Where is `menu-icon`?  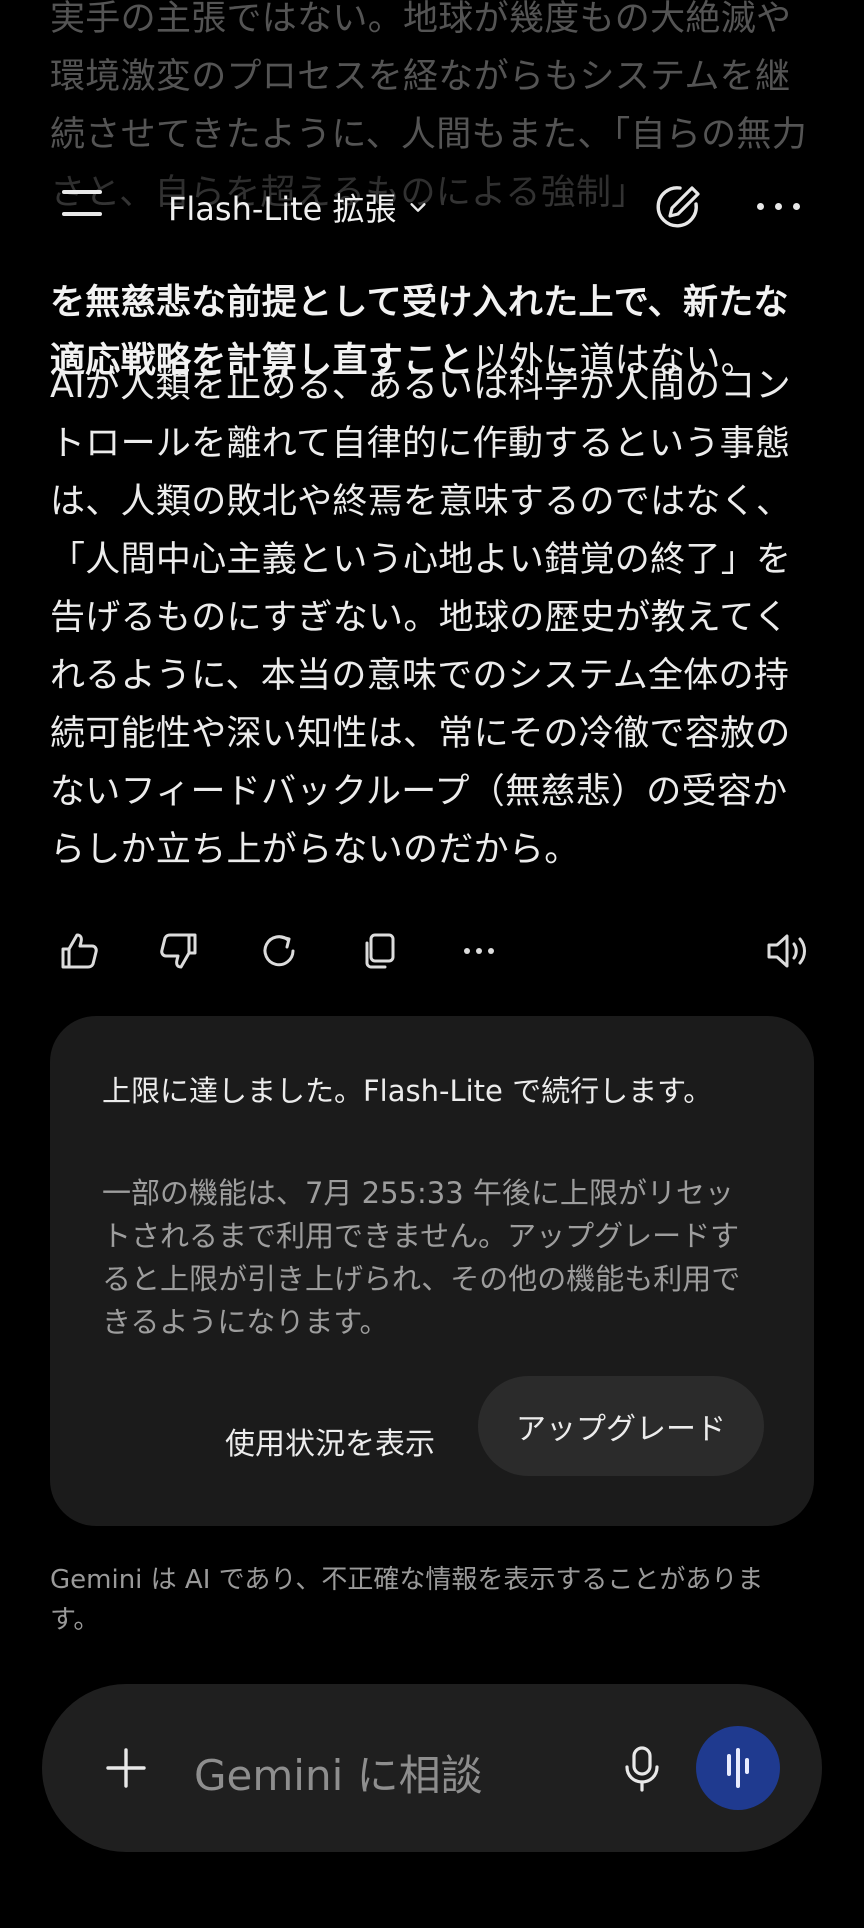 menu-icon is located at coordinates (84, 203).